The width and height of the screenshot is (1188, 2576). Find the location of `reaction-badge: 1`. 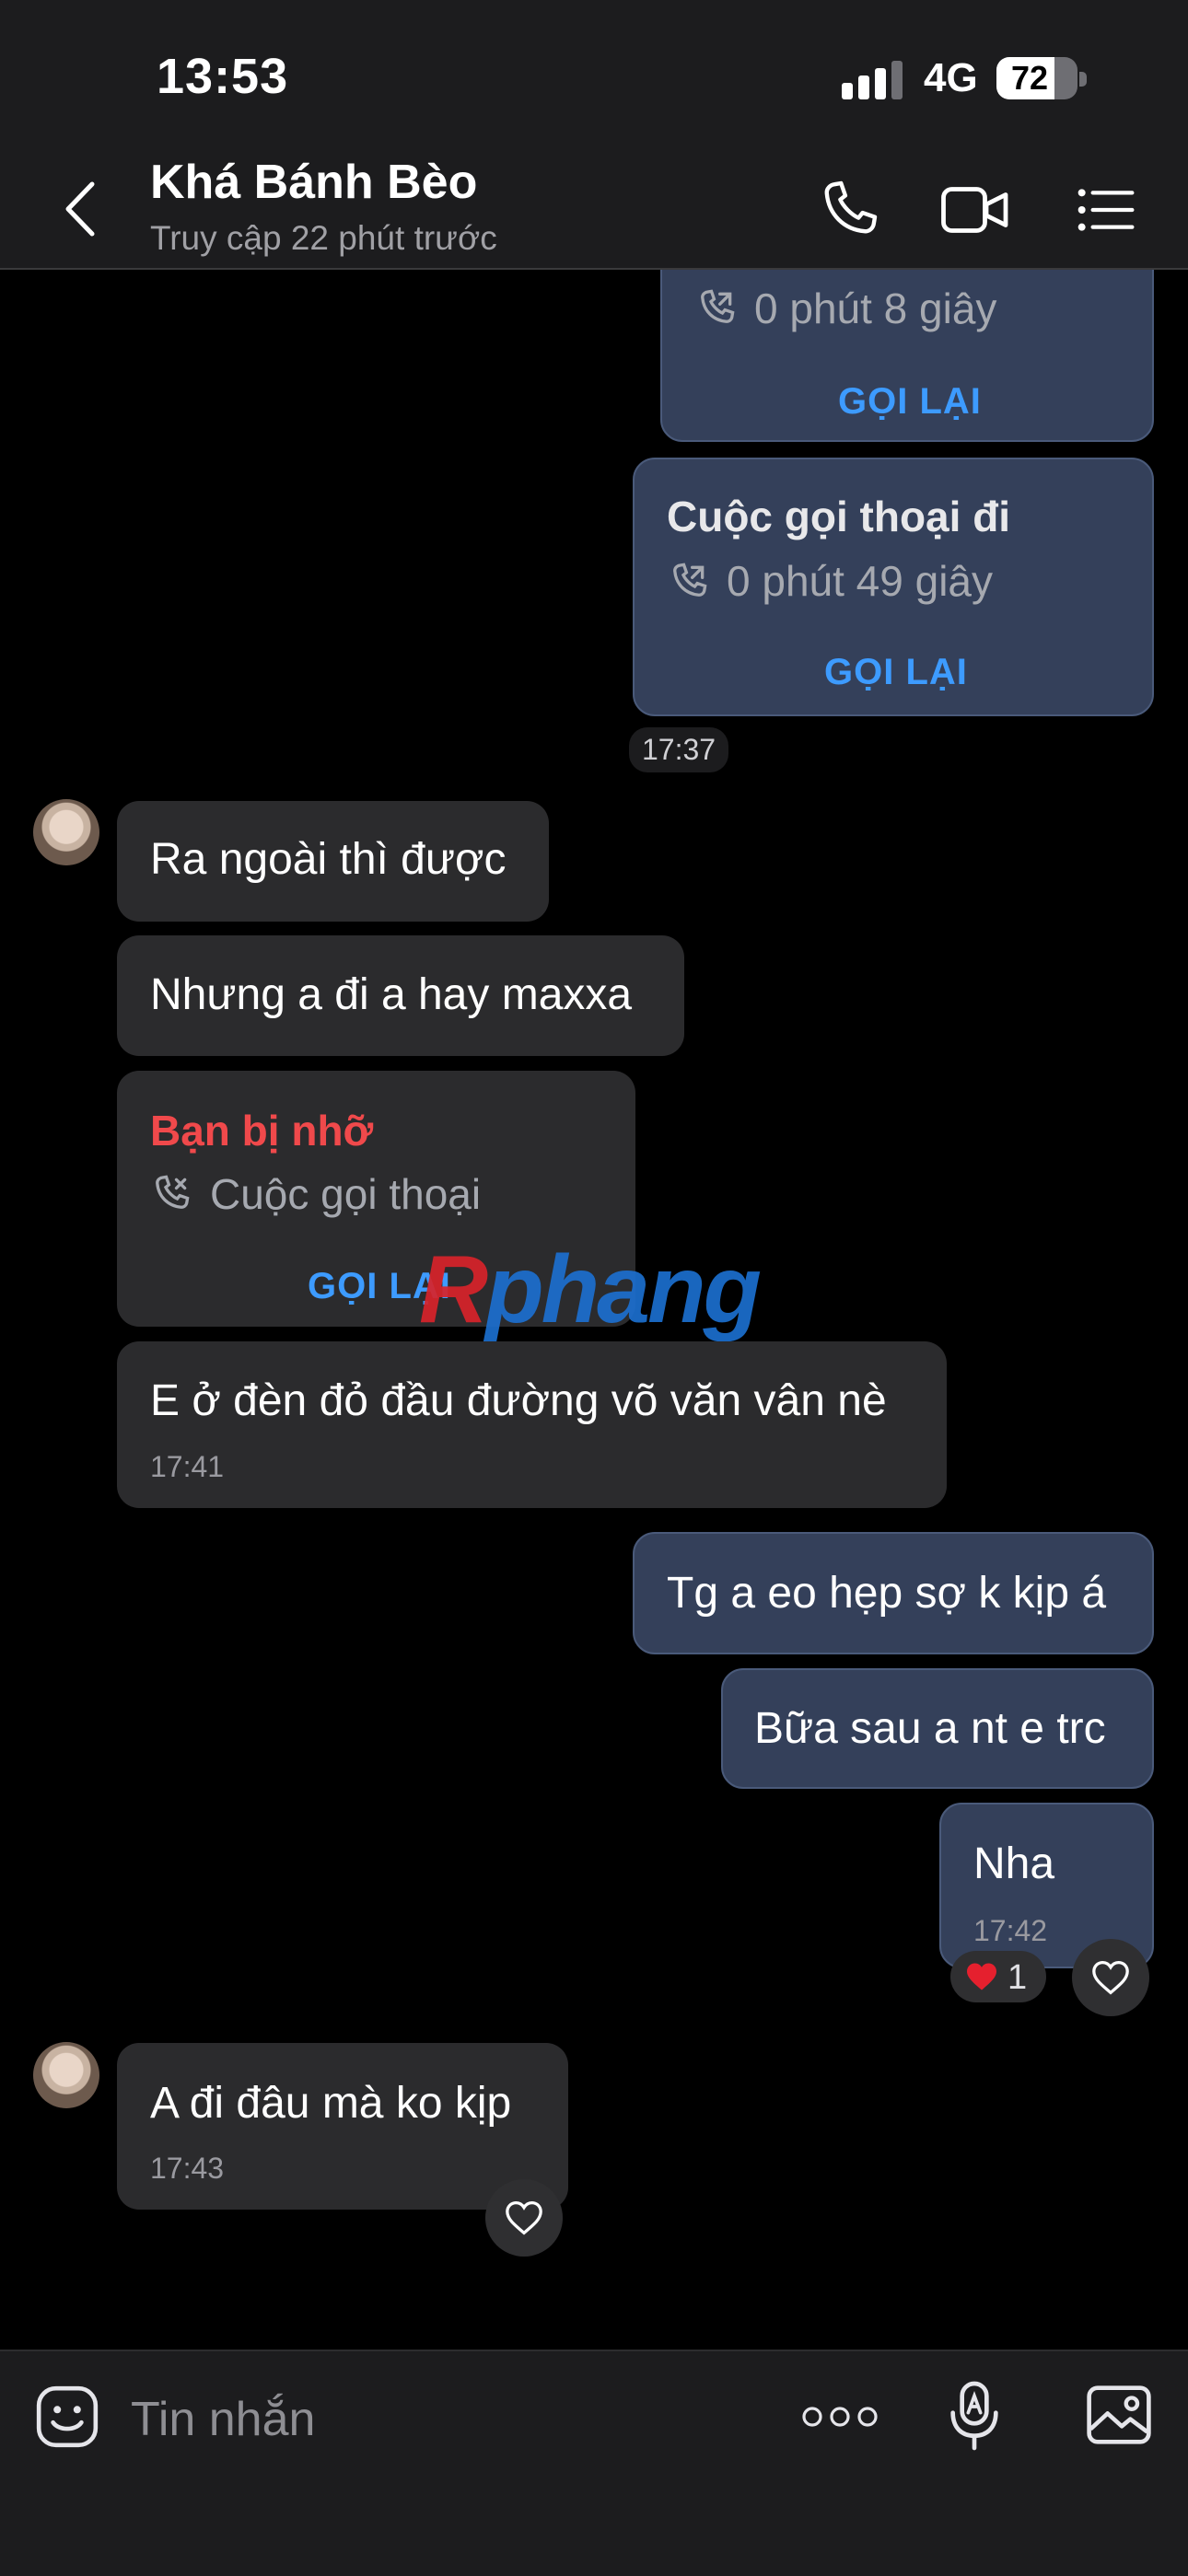

reaction-badge: 1 is located at coordinates (998, 1976).